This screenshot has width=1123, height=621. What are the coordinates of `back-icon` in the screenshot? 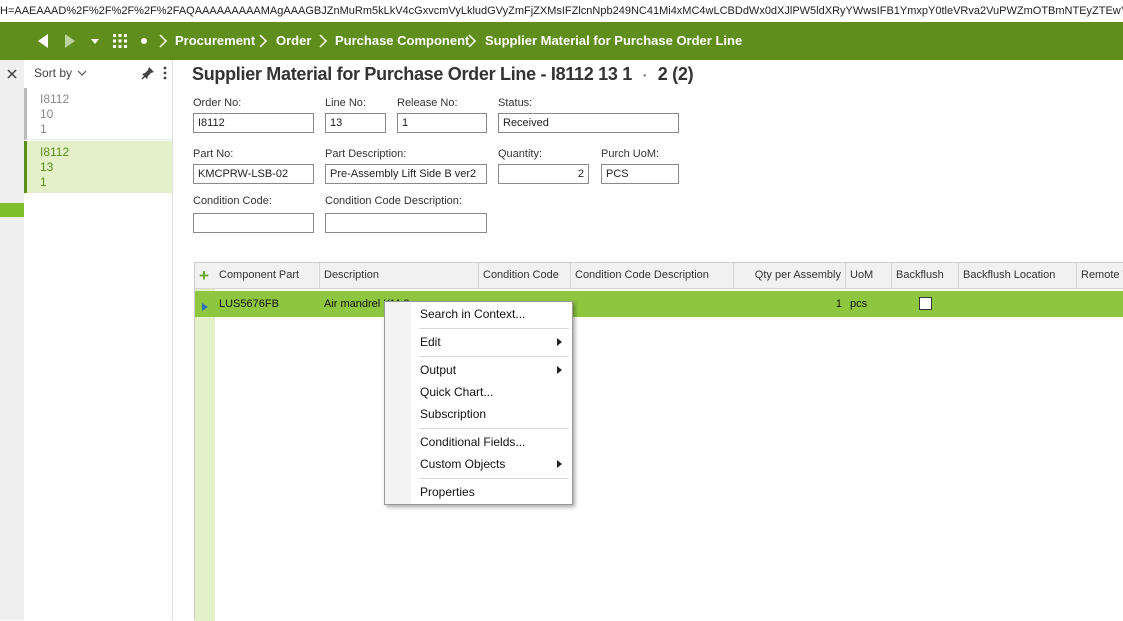 It's located at (43, 41).